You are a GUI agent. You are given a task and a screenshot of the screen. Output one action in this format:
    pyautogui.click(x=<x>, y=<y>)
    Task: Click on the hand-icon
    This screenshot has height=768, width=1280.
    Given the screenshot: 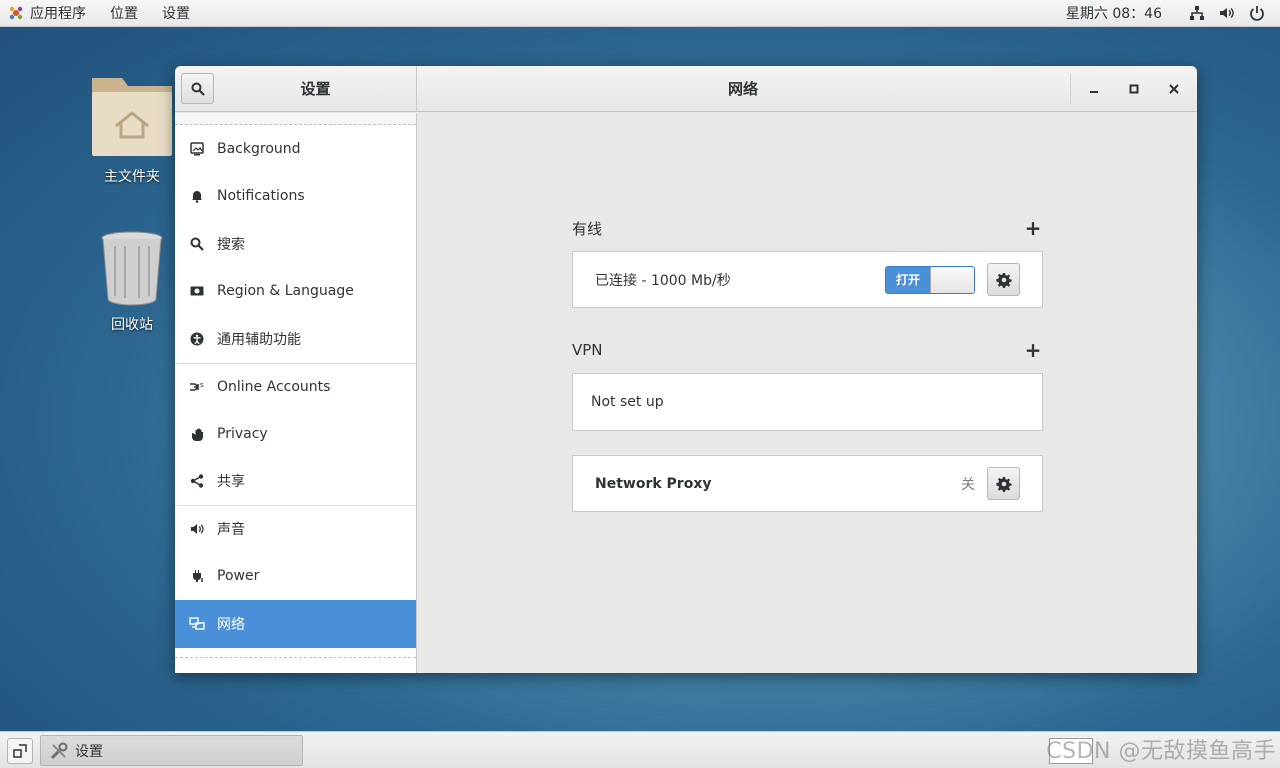 What is the action you would take?
    pyautogui.click(x=197, y=434)
    